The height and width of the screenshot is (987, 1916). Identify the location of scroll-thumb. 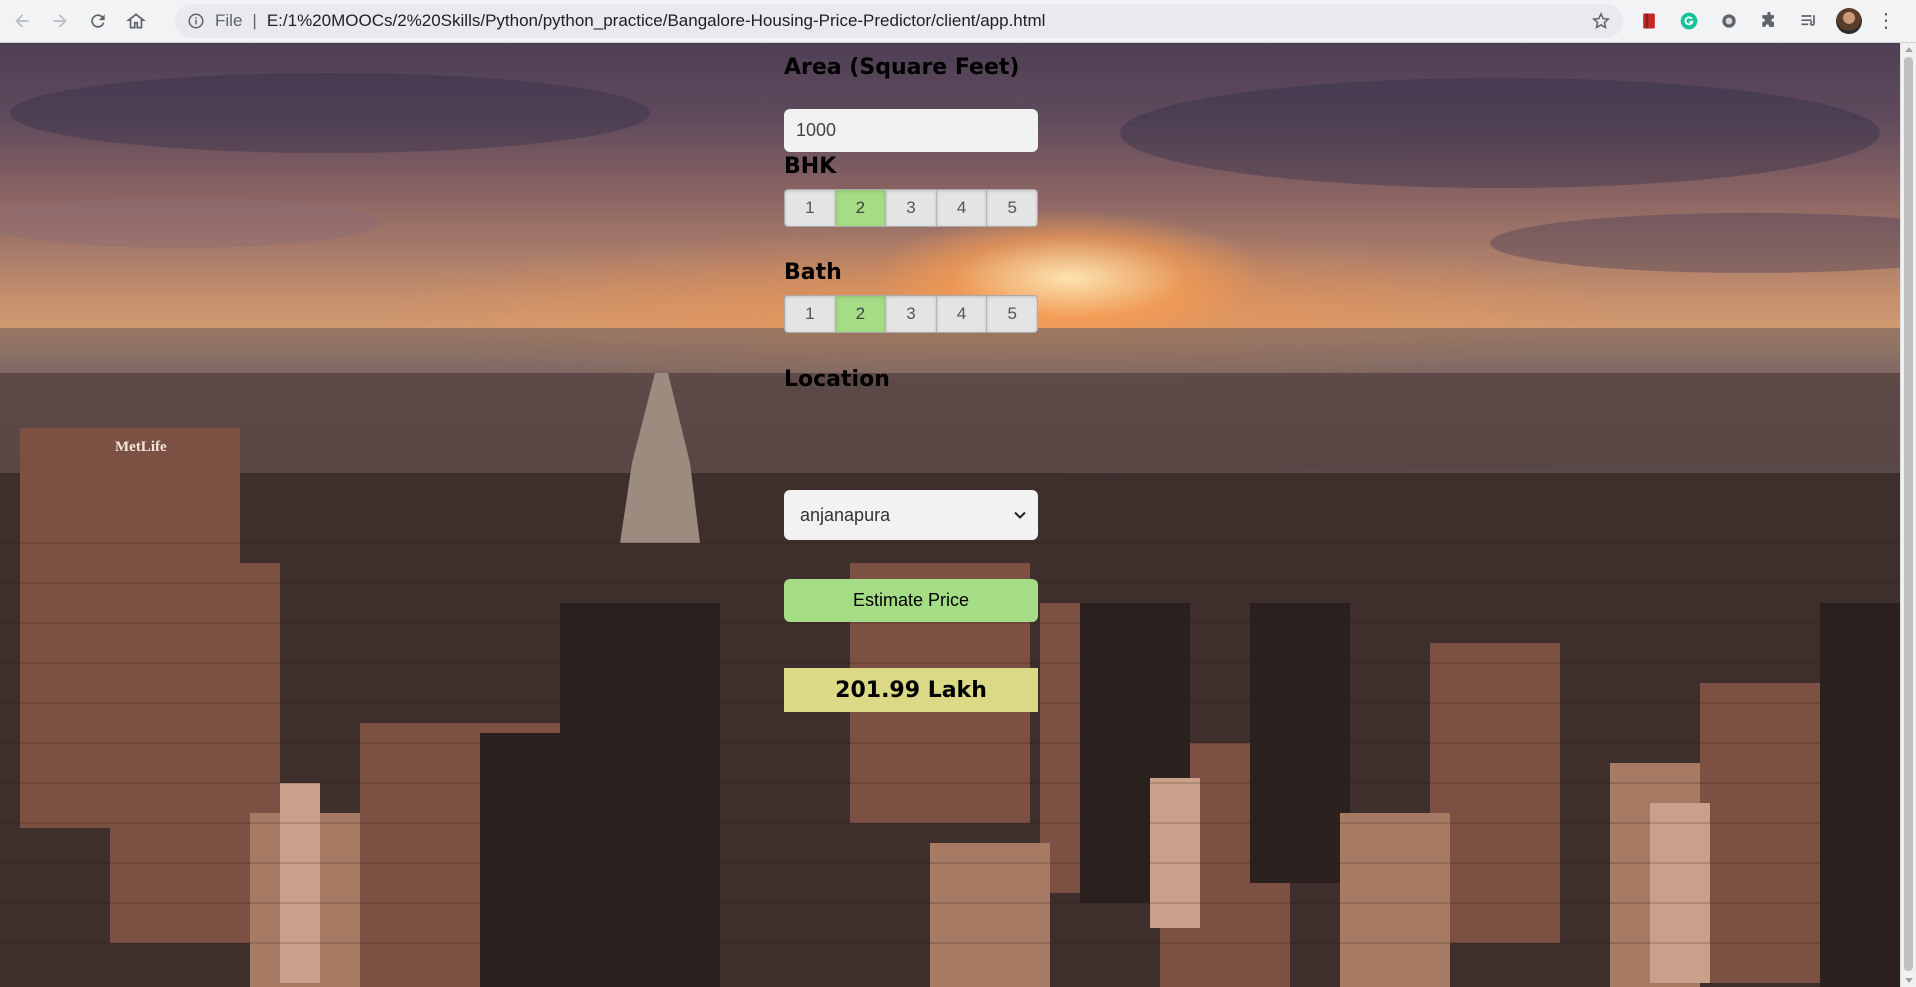
(1908, 514).